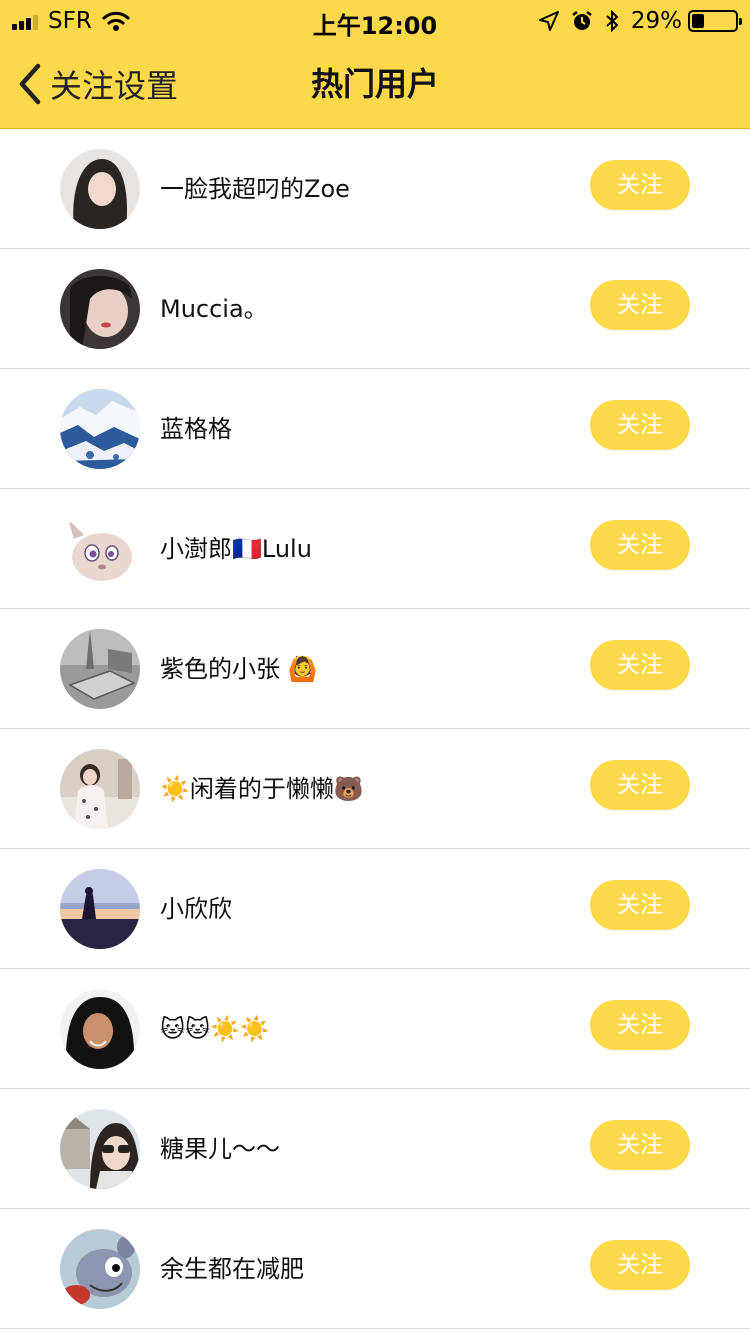 The width and height of the screenshot is (750, 1334). I want to click on user-name: 糖果儿～～, so click(220, 1149).